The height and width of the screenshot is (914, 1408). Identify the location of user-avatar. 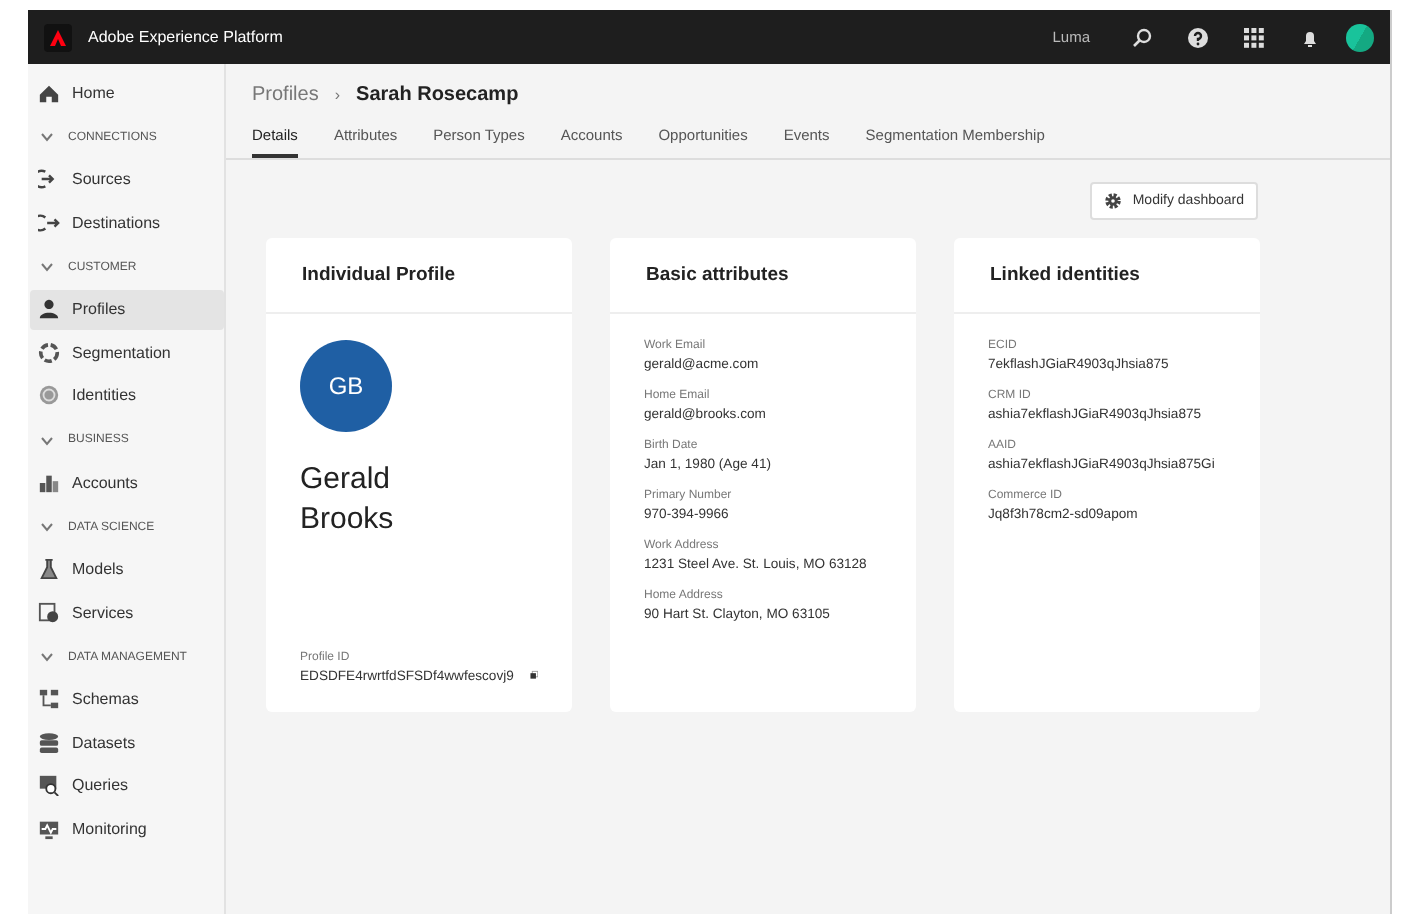
(1360, 37).